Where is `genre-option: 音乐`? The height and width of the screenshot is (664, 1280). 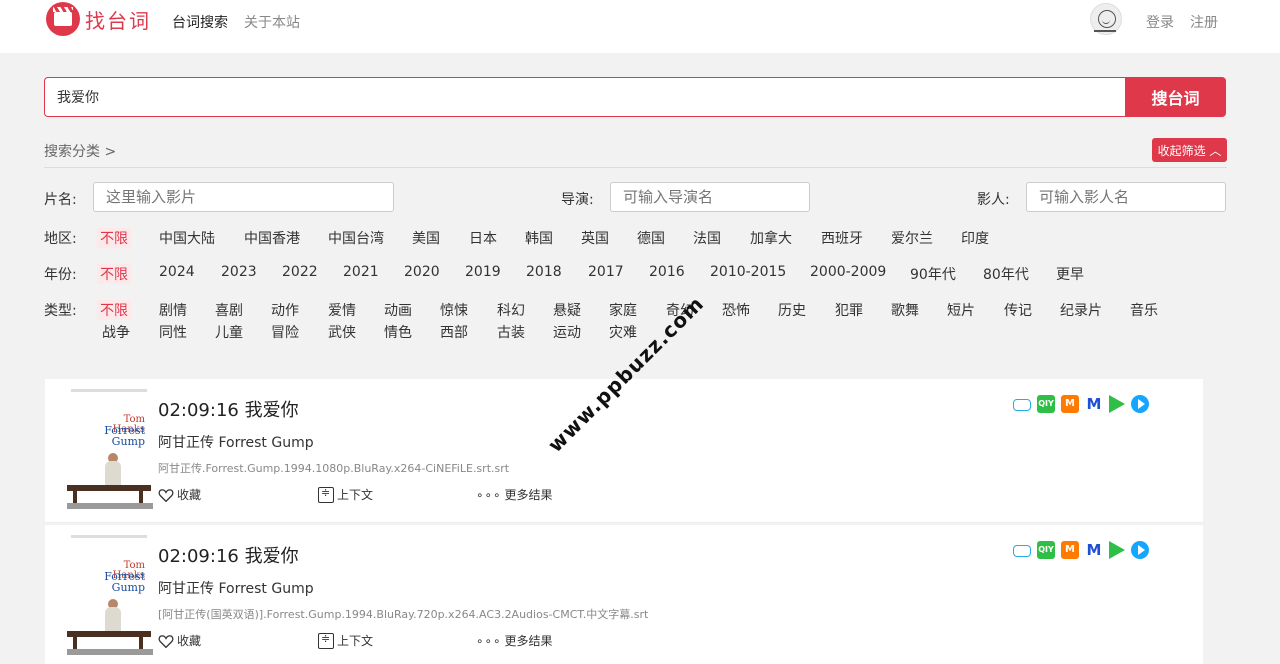
genre-option: 音乐 is located at coordinates (1144, 310).